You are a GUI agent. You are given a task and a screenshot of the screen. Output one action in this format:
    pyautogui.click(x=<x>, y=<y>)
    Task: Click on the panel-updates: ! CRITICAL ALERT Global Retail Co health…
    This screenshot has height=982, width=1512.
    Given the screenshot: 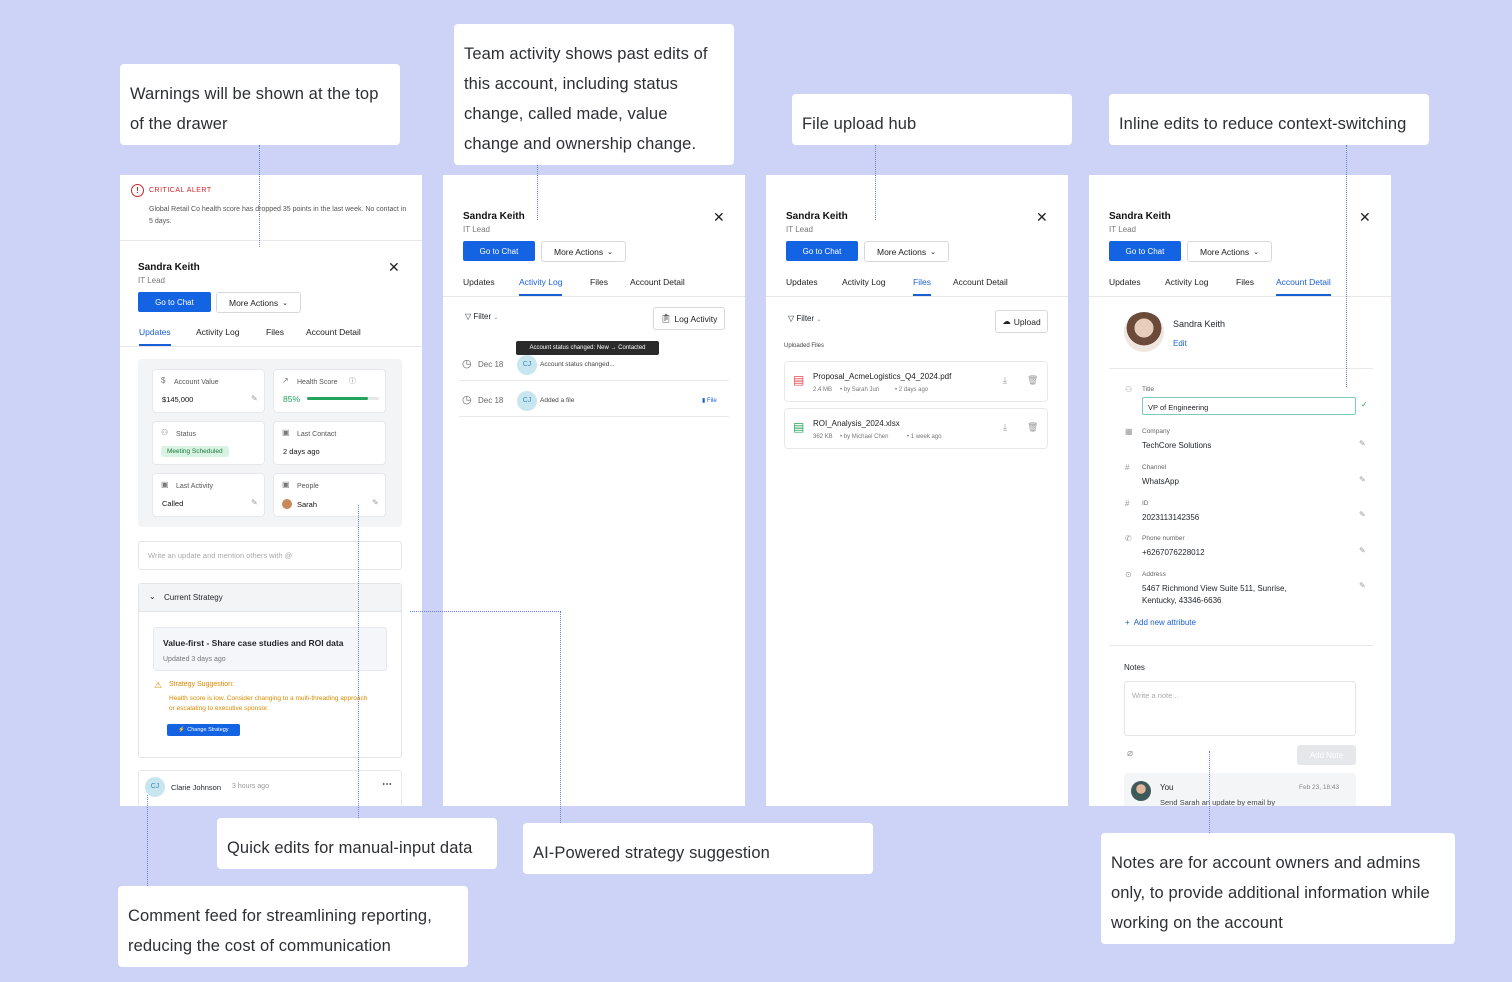 What is the action you would take?
    pyautogui.click(x=271, y=490)
    